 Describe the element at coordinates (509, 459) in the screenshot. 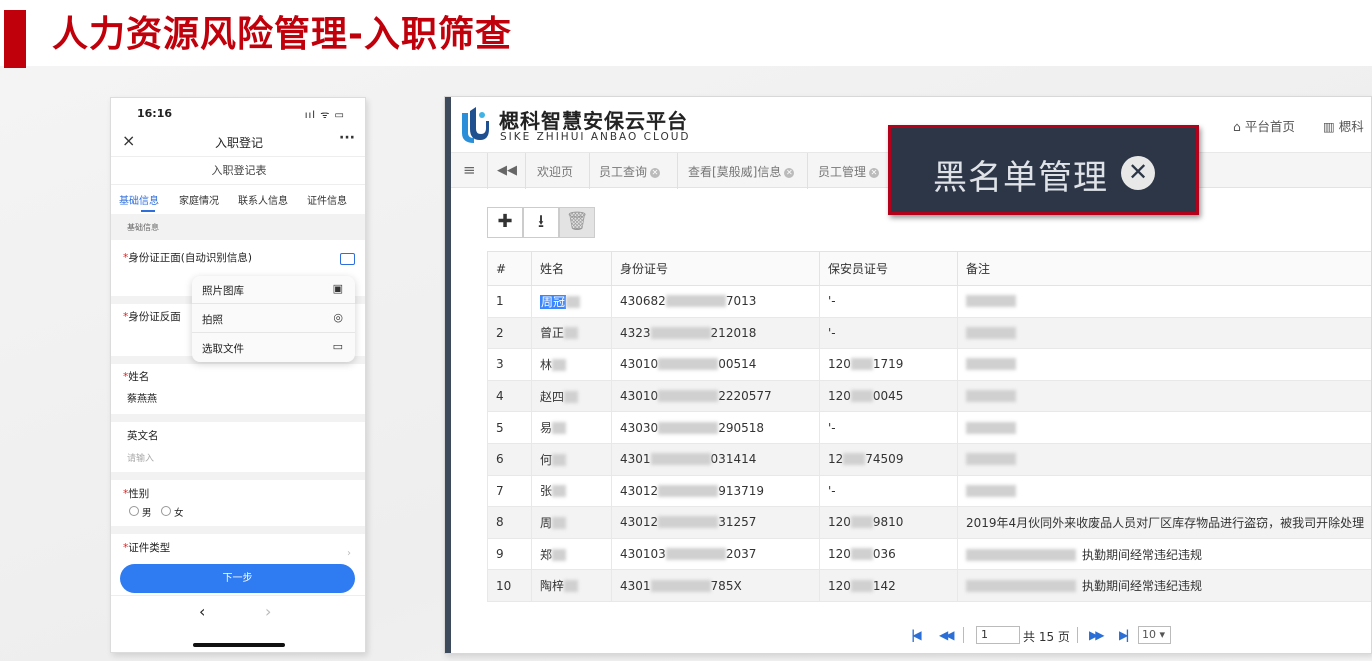

I see `cell-index: 6` at that location.